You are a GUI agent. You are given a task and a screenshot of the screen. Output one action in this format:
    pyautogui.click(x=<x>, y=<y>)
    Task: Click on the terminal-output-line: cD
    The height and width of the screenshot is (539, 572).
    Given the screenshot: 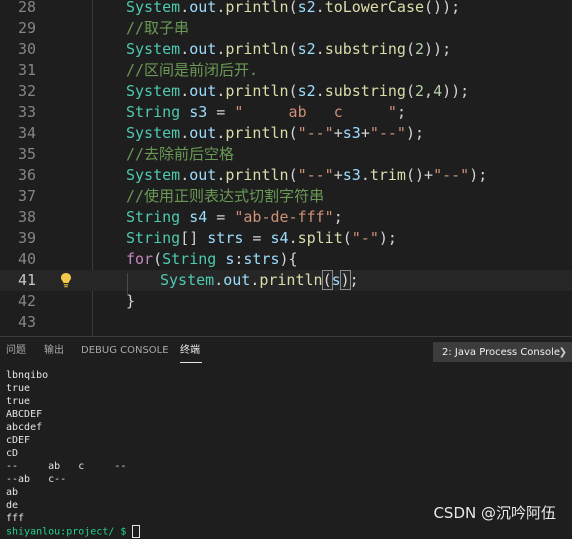 What is the action you would take?
    pyautogui.click(x=12, y=453)
    